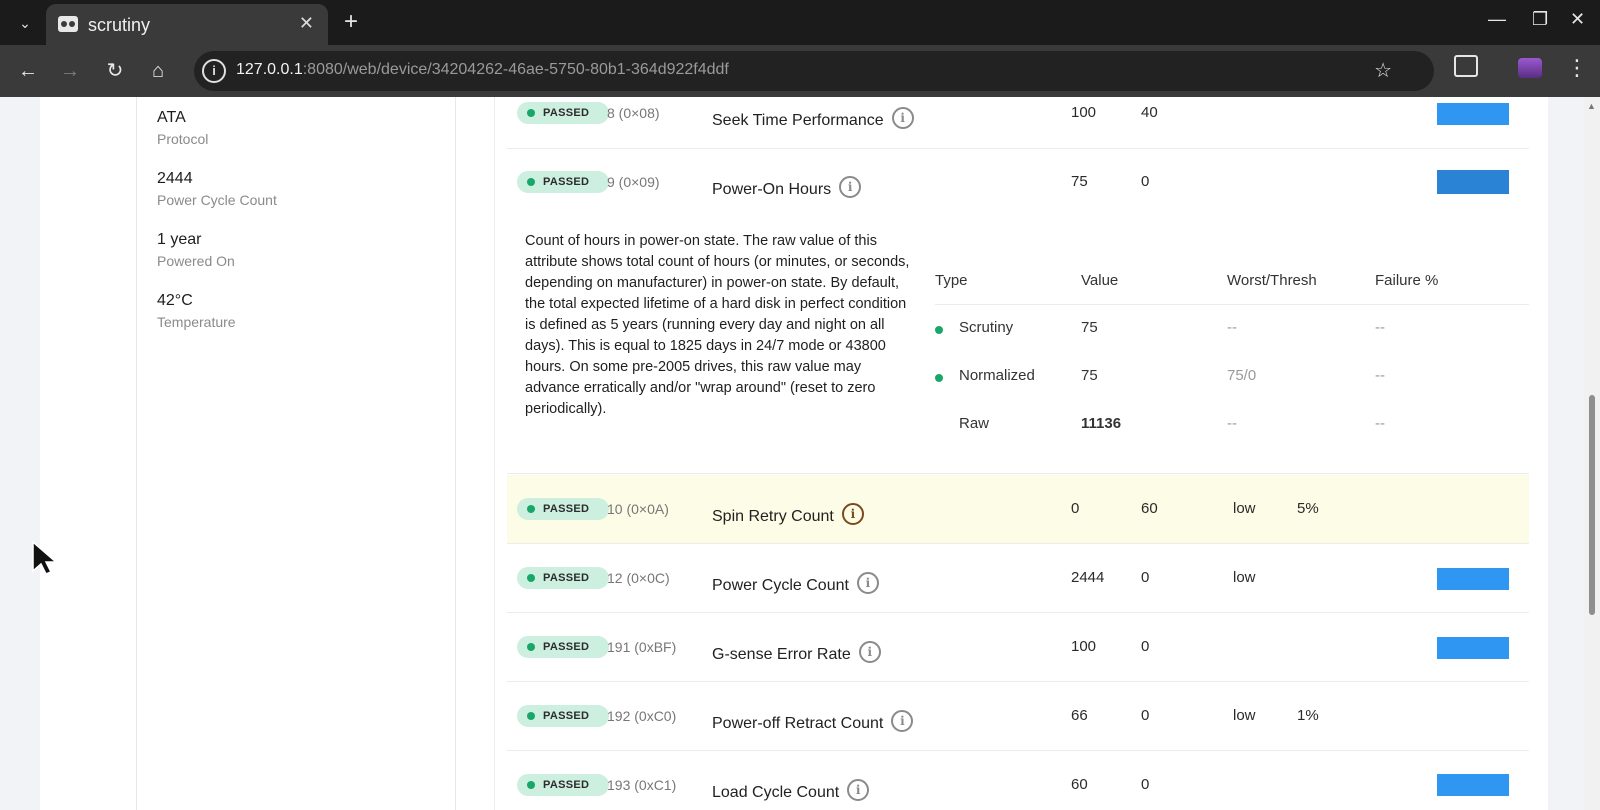 The width and height of the screenshot is (1600, 810). What do you see at coordinates (351, 22) in the screenshot?
I see `new-tab-plus-icon: +` at bounding box center [351, 22].